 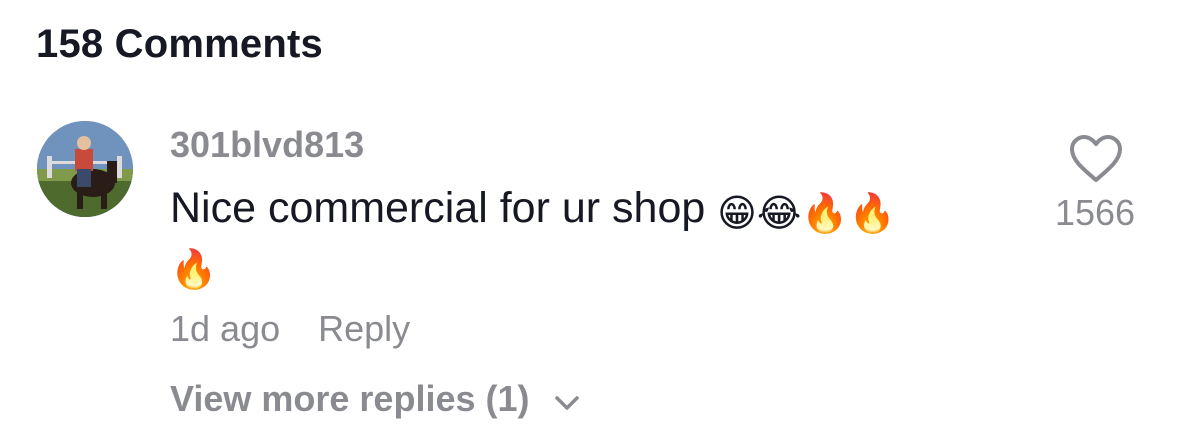 I want to click on like-count: 1566, so click(x=1095, y=212).